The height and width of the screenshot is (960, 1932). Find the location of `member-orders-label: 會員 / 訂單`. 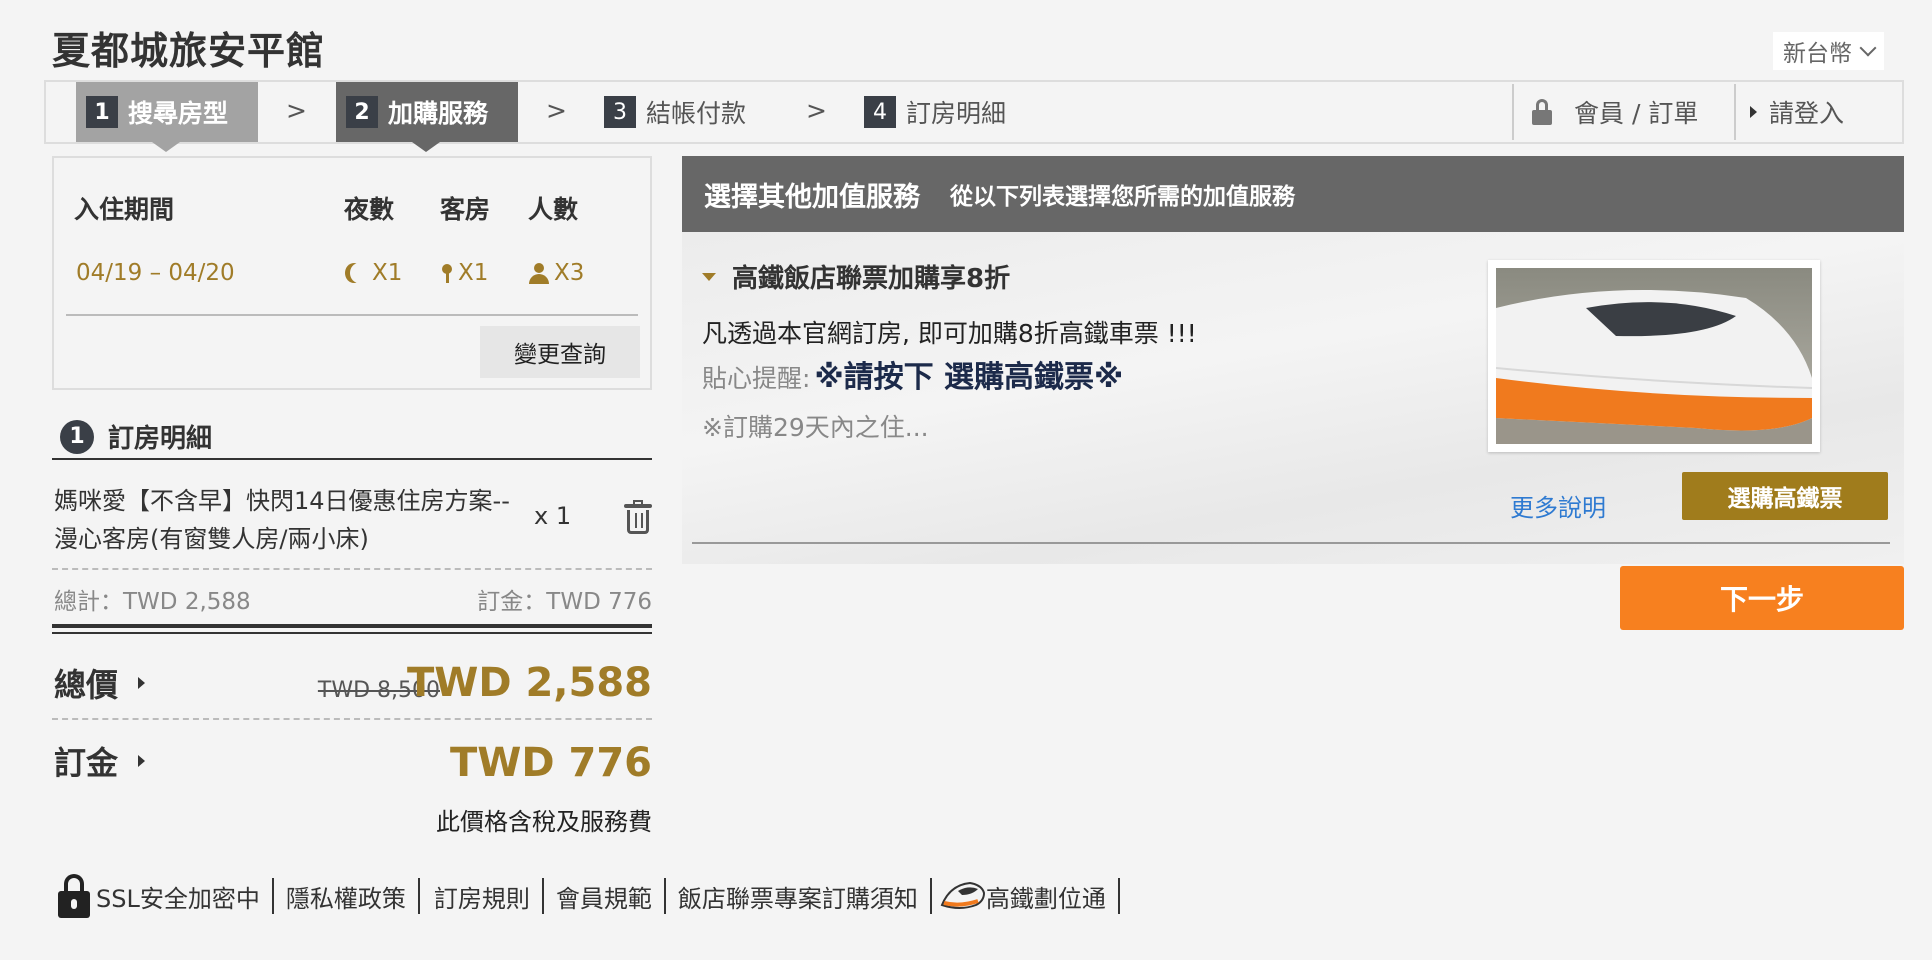

member-orders-label: 會員 / 訂單 is located at coordinates (1636, 113).